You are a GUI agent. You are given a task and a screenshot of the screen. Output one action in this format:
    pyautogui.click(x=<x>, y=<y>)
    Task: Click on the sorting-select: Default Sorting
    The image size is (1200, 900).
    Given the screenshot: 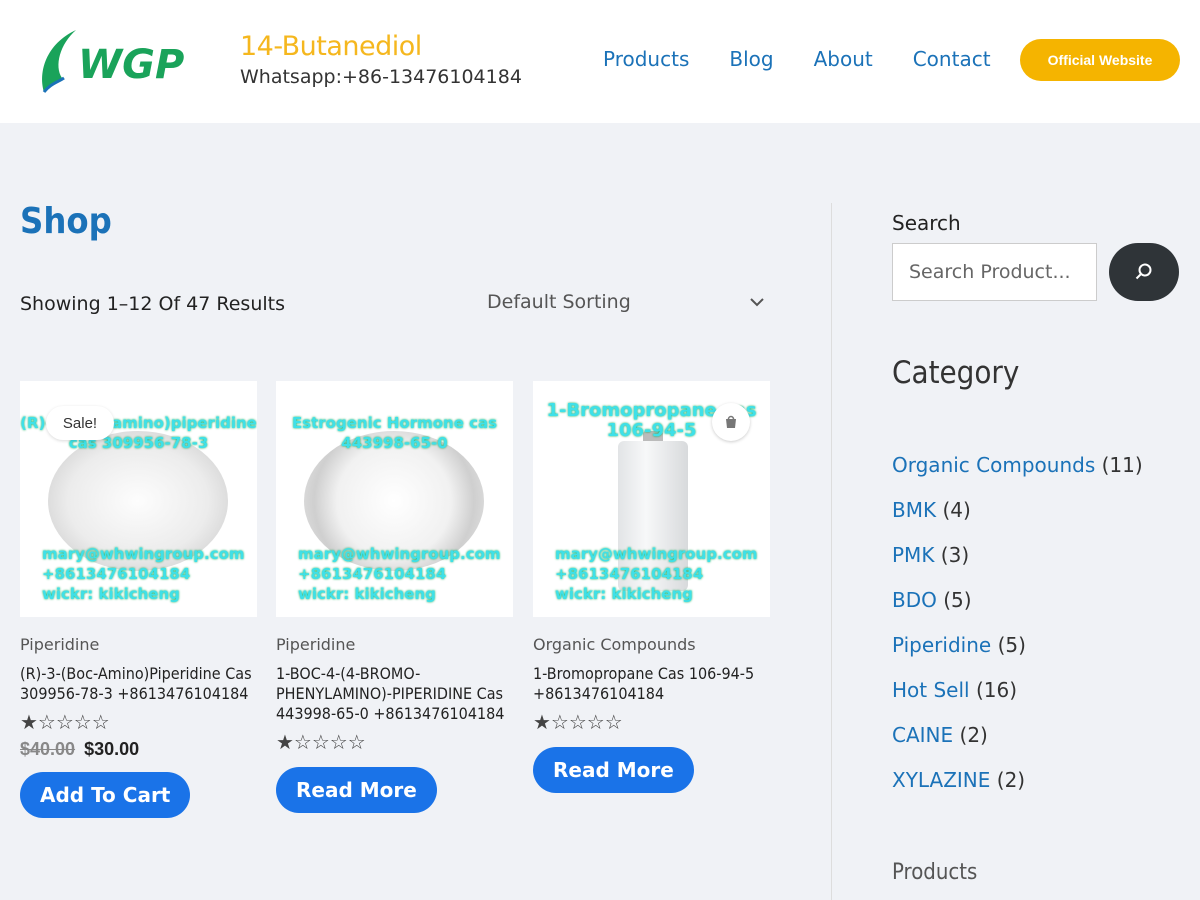 What is the action you would take?
    pyautogui.click(x=559, y=302)
    